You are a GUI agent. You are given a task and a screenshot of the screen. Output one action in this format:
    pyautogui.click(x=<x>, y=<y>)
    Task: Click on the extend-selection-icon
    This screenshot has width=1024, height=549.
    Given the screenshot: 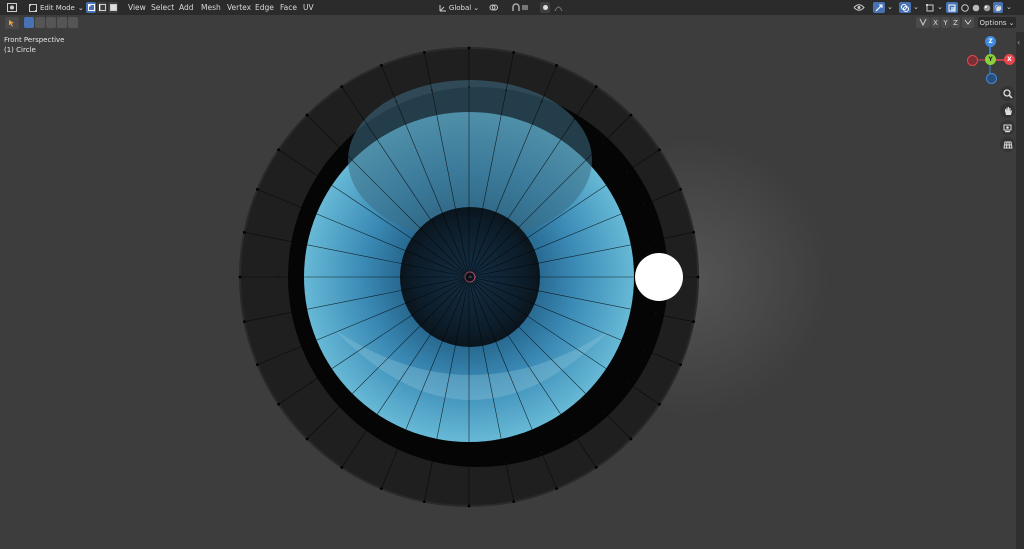 What is the action you would take?
    pyautogui.click(x=40, y=22)
    